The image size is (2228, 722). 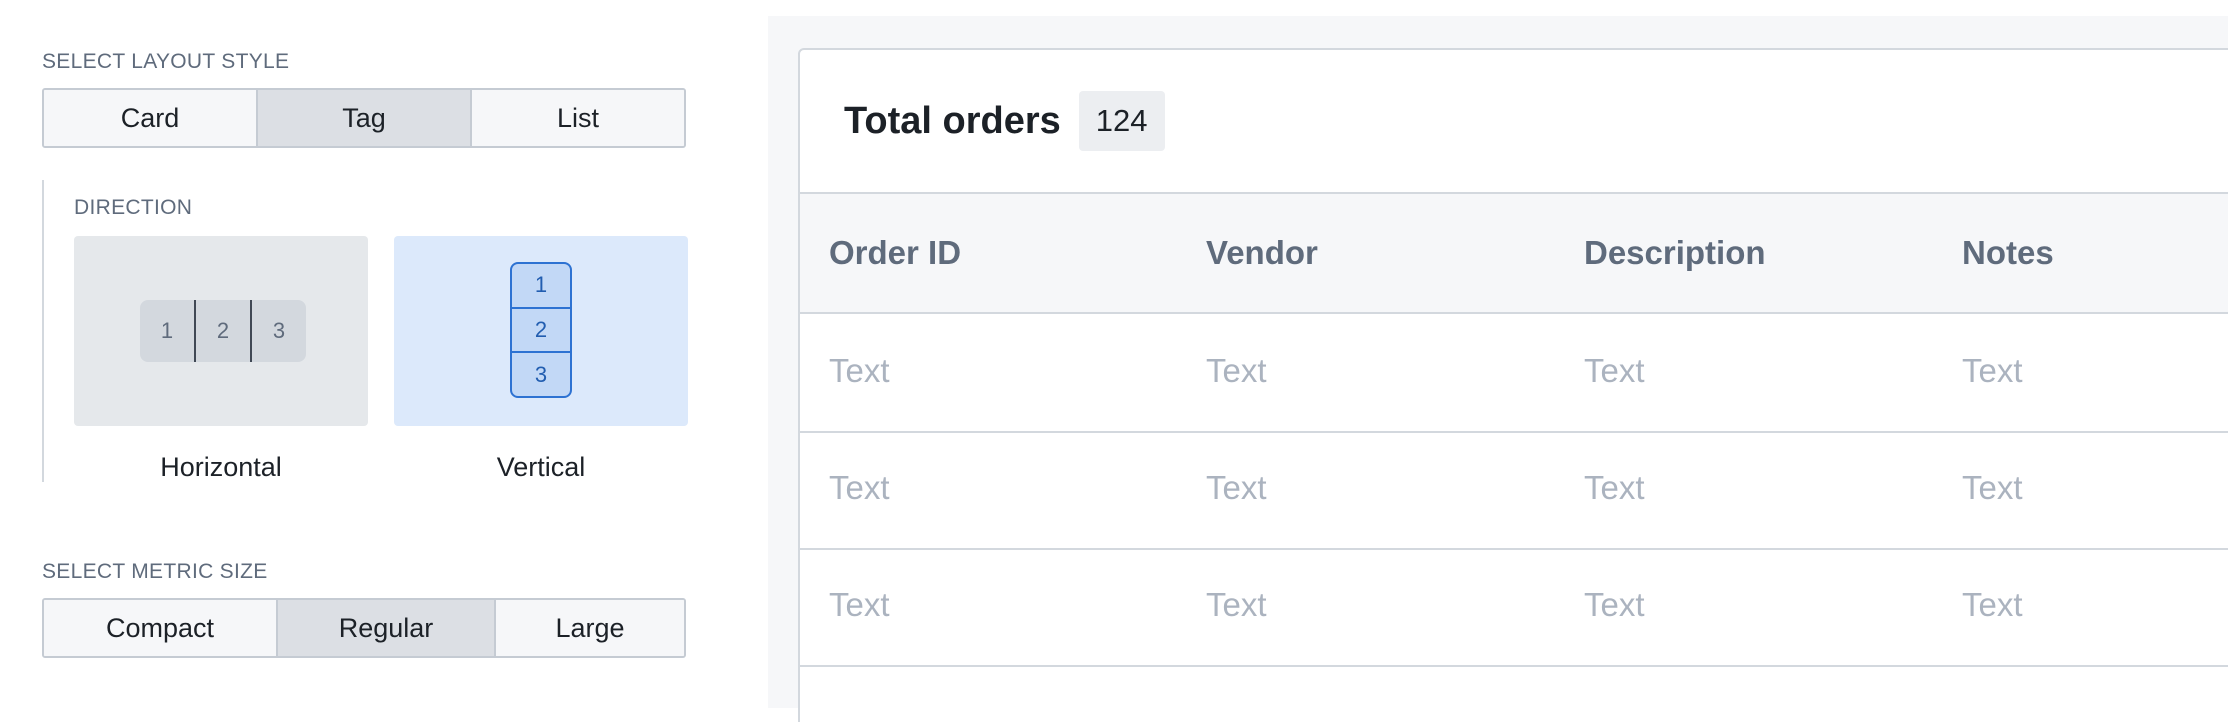 What do you see at coordinates (577, 118) in the screenshot?
I see `layout-list-button: List` at bounding box center [577, 118].